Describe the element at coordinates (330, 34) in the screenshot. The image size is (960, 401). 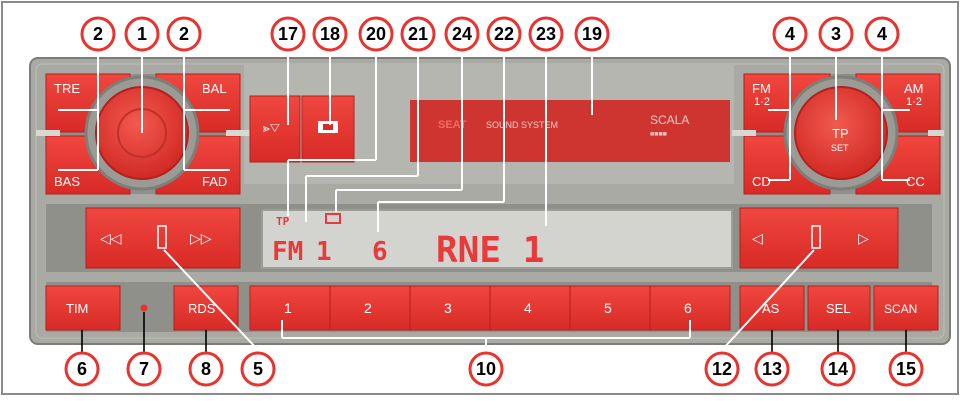
I see `callout-18: 18` at that location.